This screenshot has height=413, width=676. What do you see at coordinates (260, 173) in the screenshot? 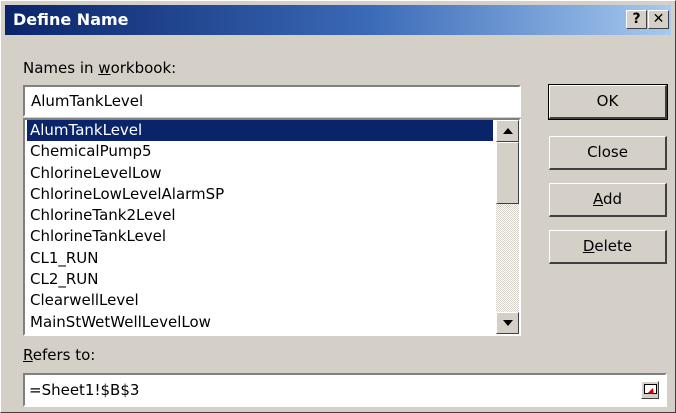
I see `list-item: ChlorineLevelLow` at bounding box center [260, 173].